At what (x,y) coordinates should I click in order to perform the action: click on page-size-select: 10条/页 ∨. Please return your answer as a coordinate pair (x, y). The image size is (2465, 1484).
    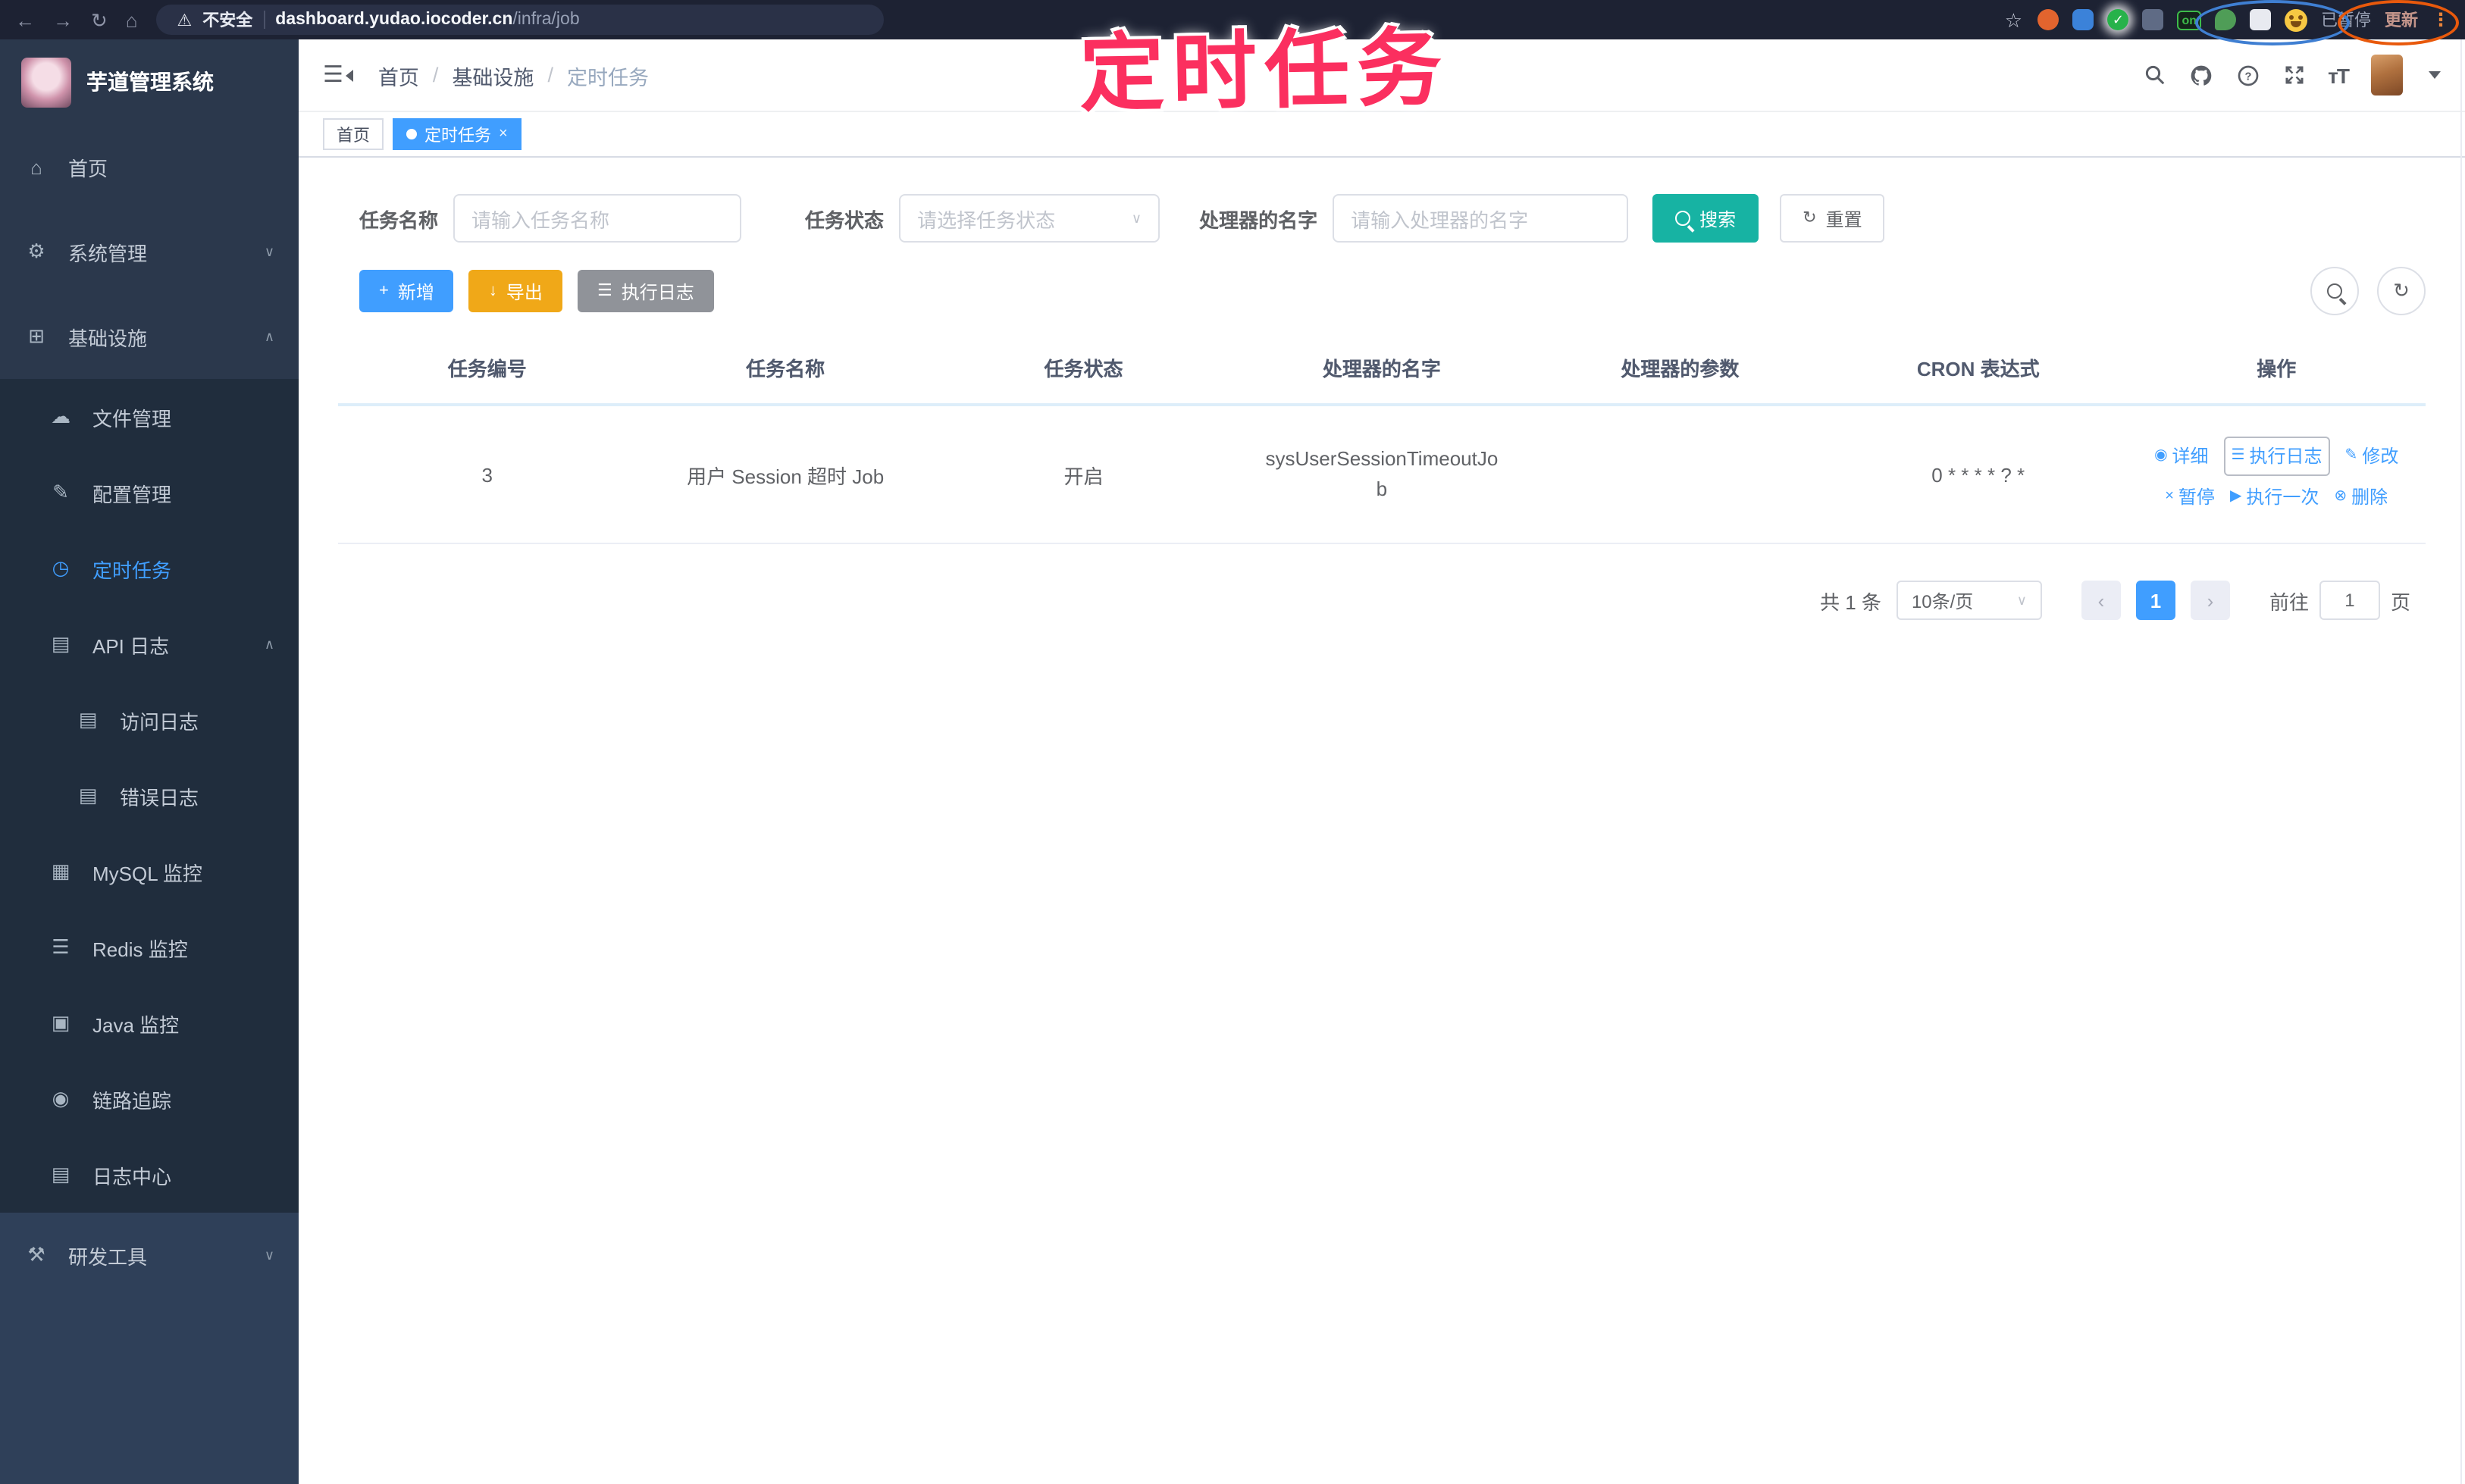
    Looking at the image, I should click on (1969, 600).